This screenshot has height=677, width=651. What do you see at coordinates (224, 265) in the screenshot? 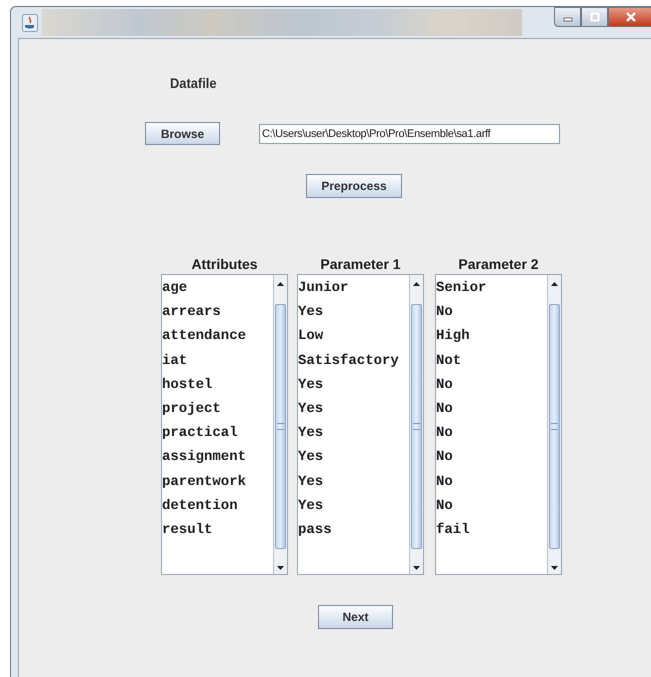
I see `column-header: Attributes` at bounding box center [224, 265].